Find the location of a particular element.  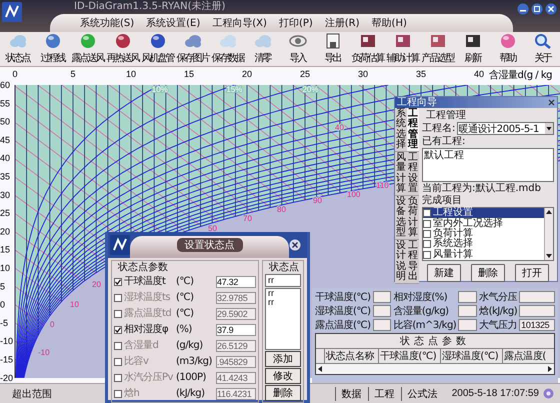

field-label: 相对湿度(%) is located at coordinates (420, 297).